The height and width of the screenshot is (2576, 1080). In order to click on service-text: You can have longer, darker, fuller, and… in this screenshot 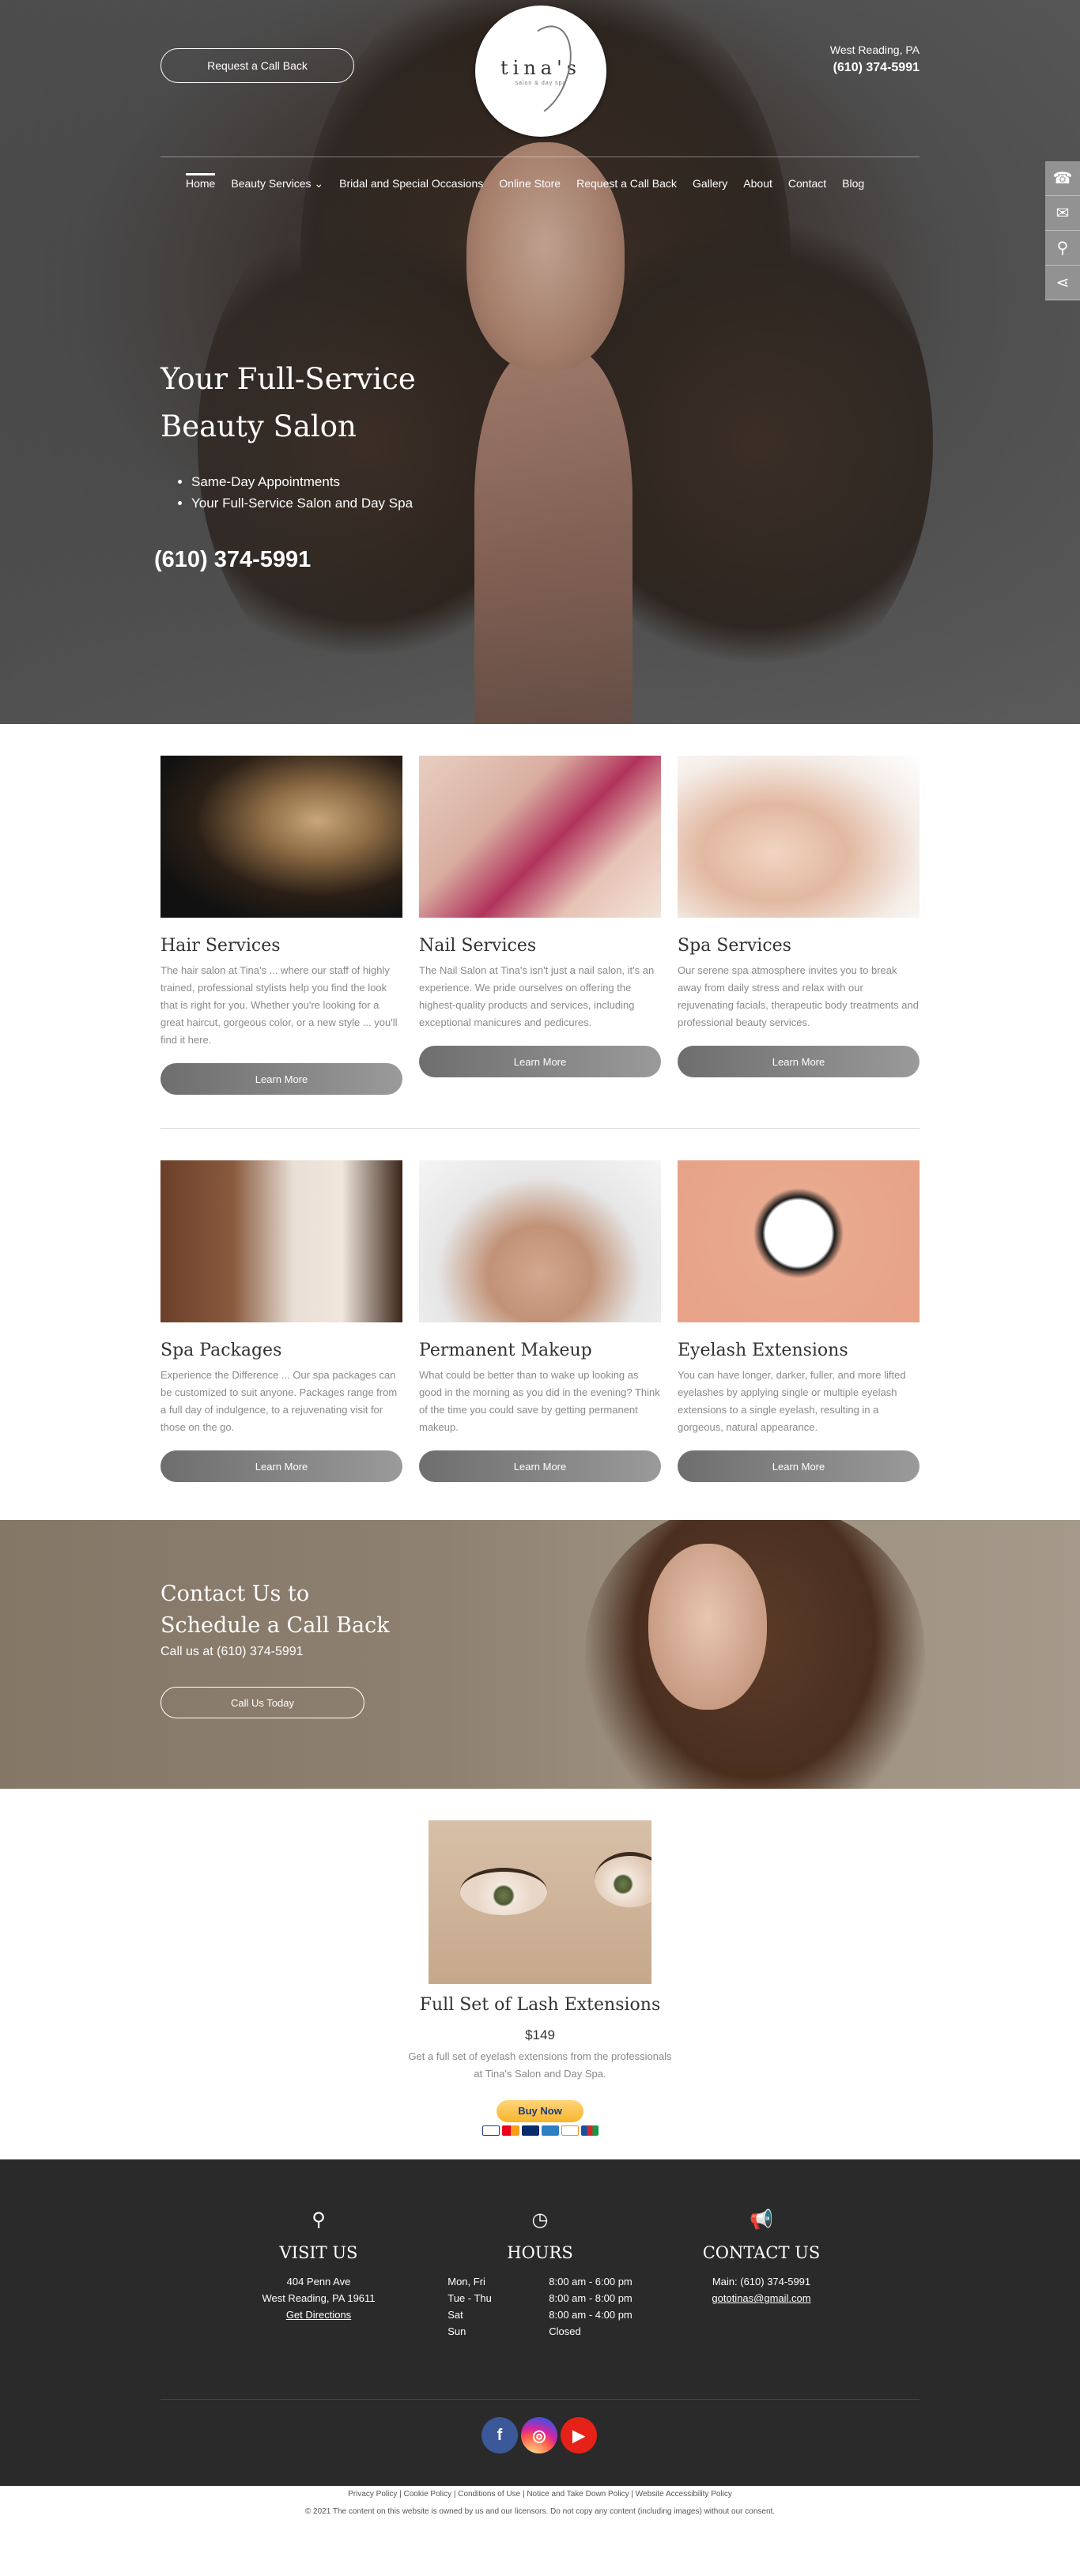, I will do `click(792, 1401)`.